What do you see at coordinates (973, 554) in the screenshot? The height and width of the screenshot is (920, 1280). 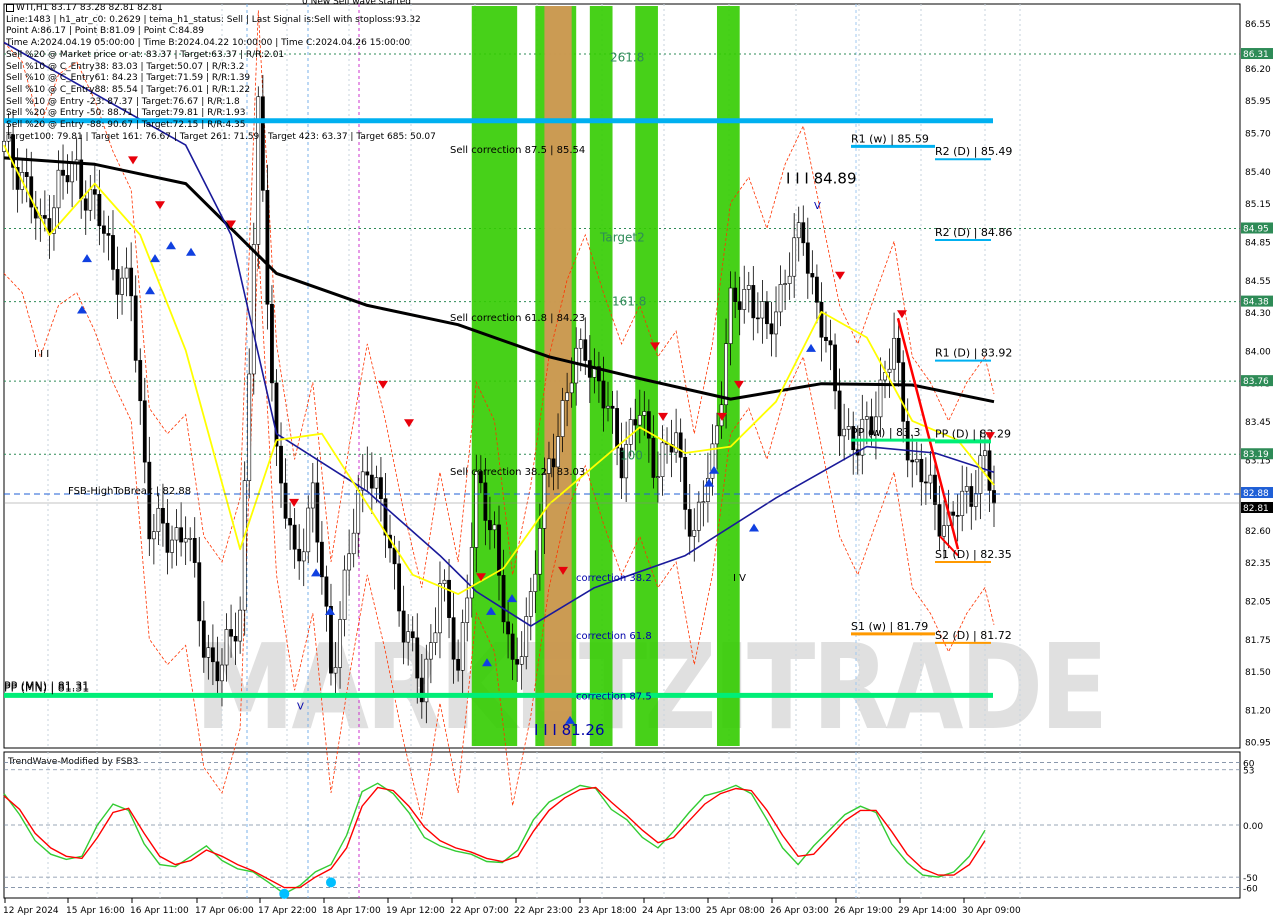 I see `pivot-label: S1 (D) | 82.35` at bounding box center [973, 554].